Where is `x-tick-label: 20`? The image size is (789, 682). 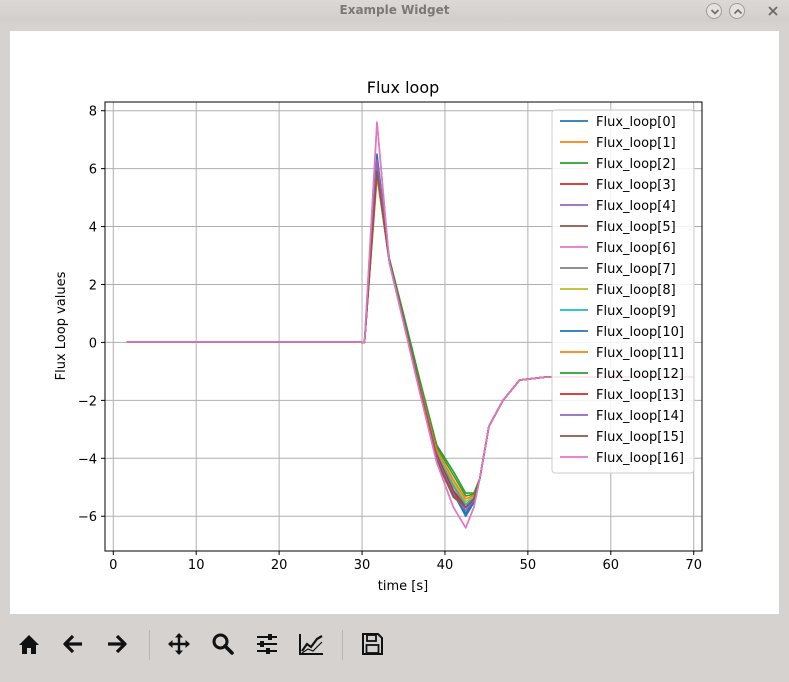 x-tick-label: 20 is located at coordinates (279, 565).